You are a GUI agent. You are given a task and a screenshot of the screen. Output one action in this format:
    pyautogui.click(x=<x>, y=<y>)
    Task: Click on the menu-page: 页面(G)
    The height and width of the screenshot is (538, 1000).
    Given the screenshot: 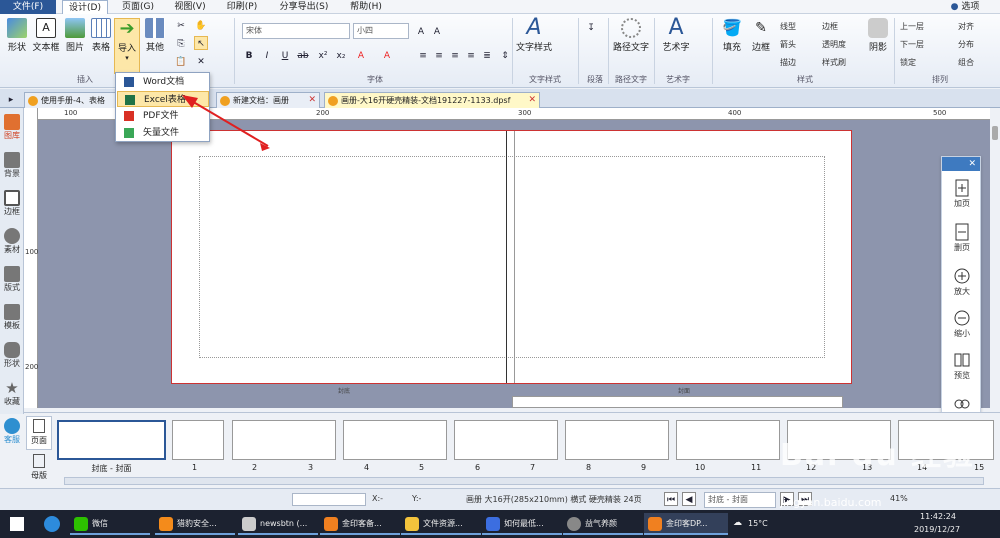 What is the action you would take?
    pyautogui.click(x=138, y=7)
    